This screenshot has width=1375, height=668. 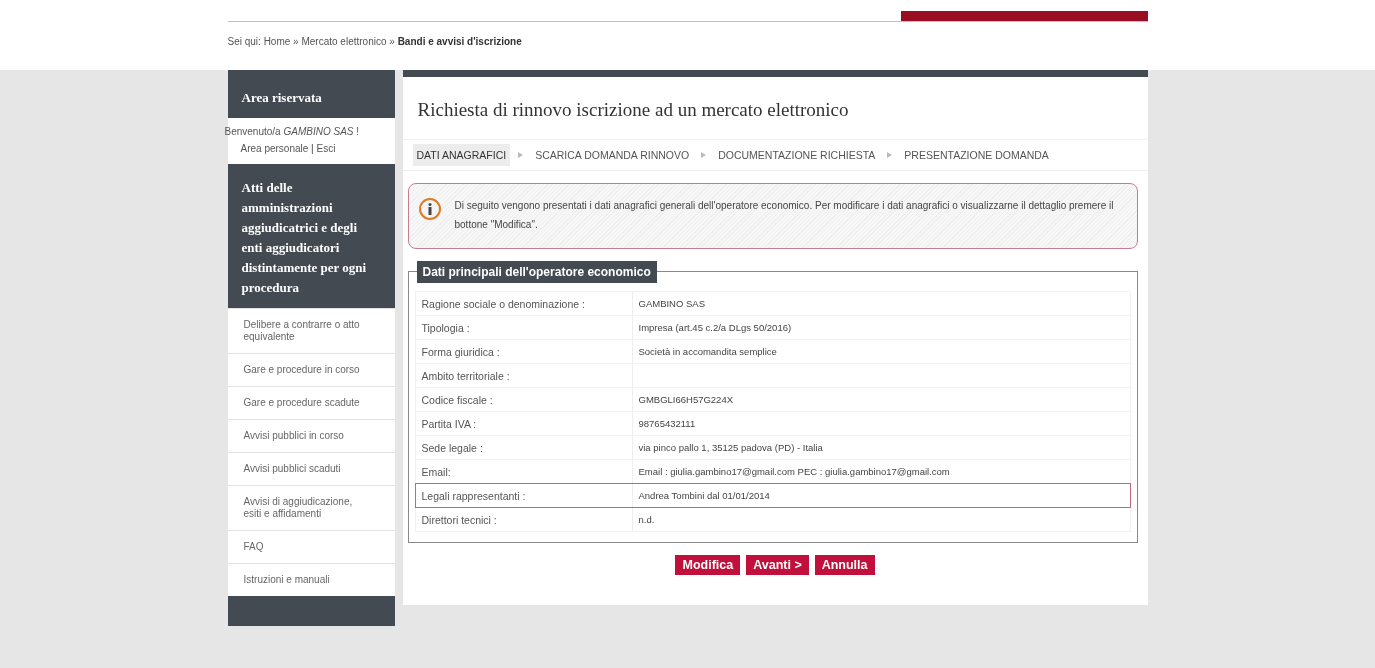 I want to click on sidebar-heading: Area riservata, so click(x=311, y=94).